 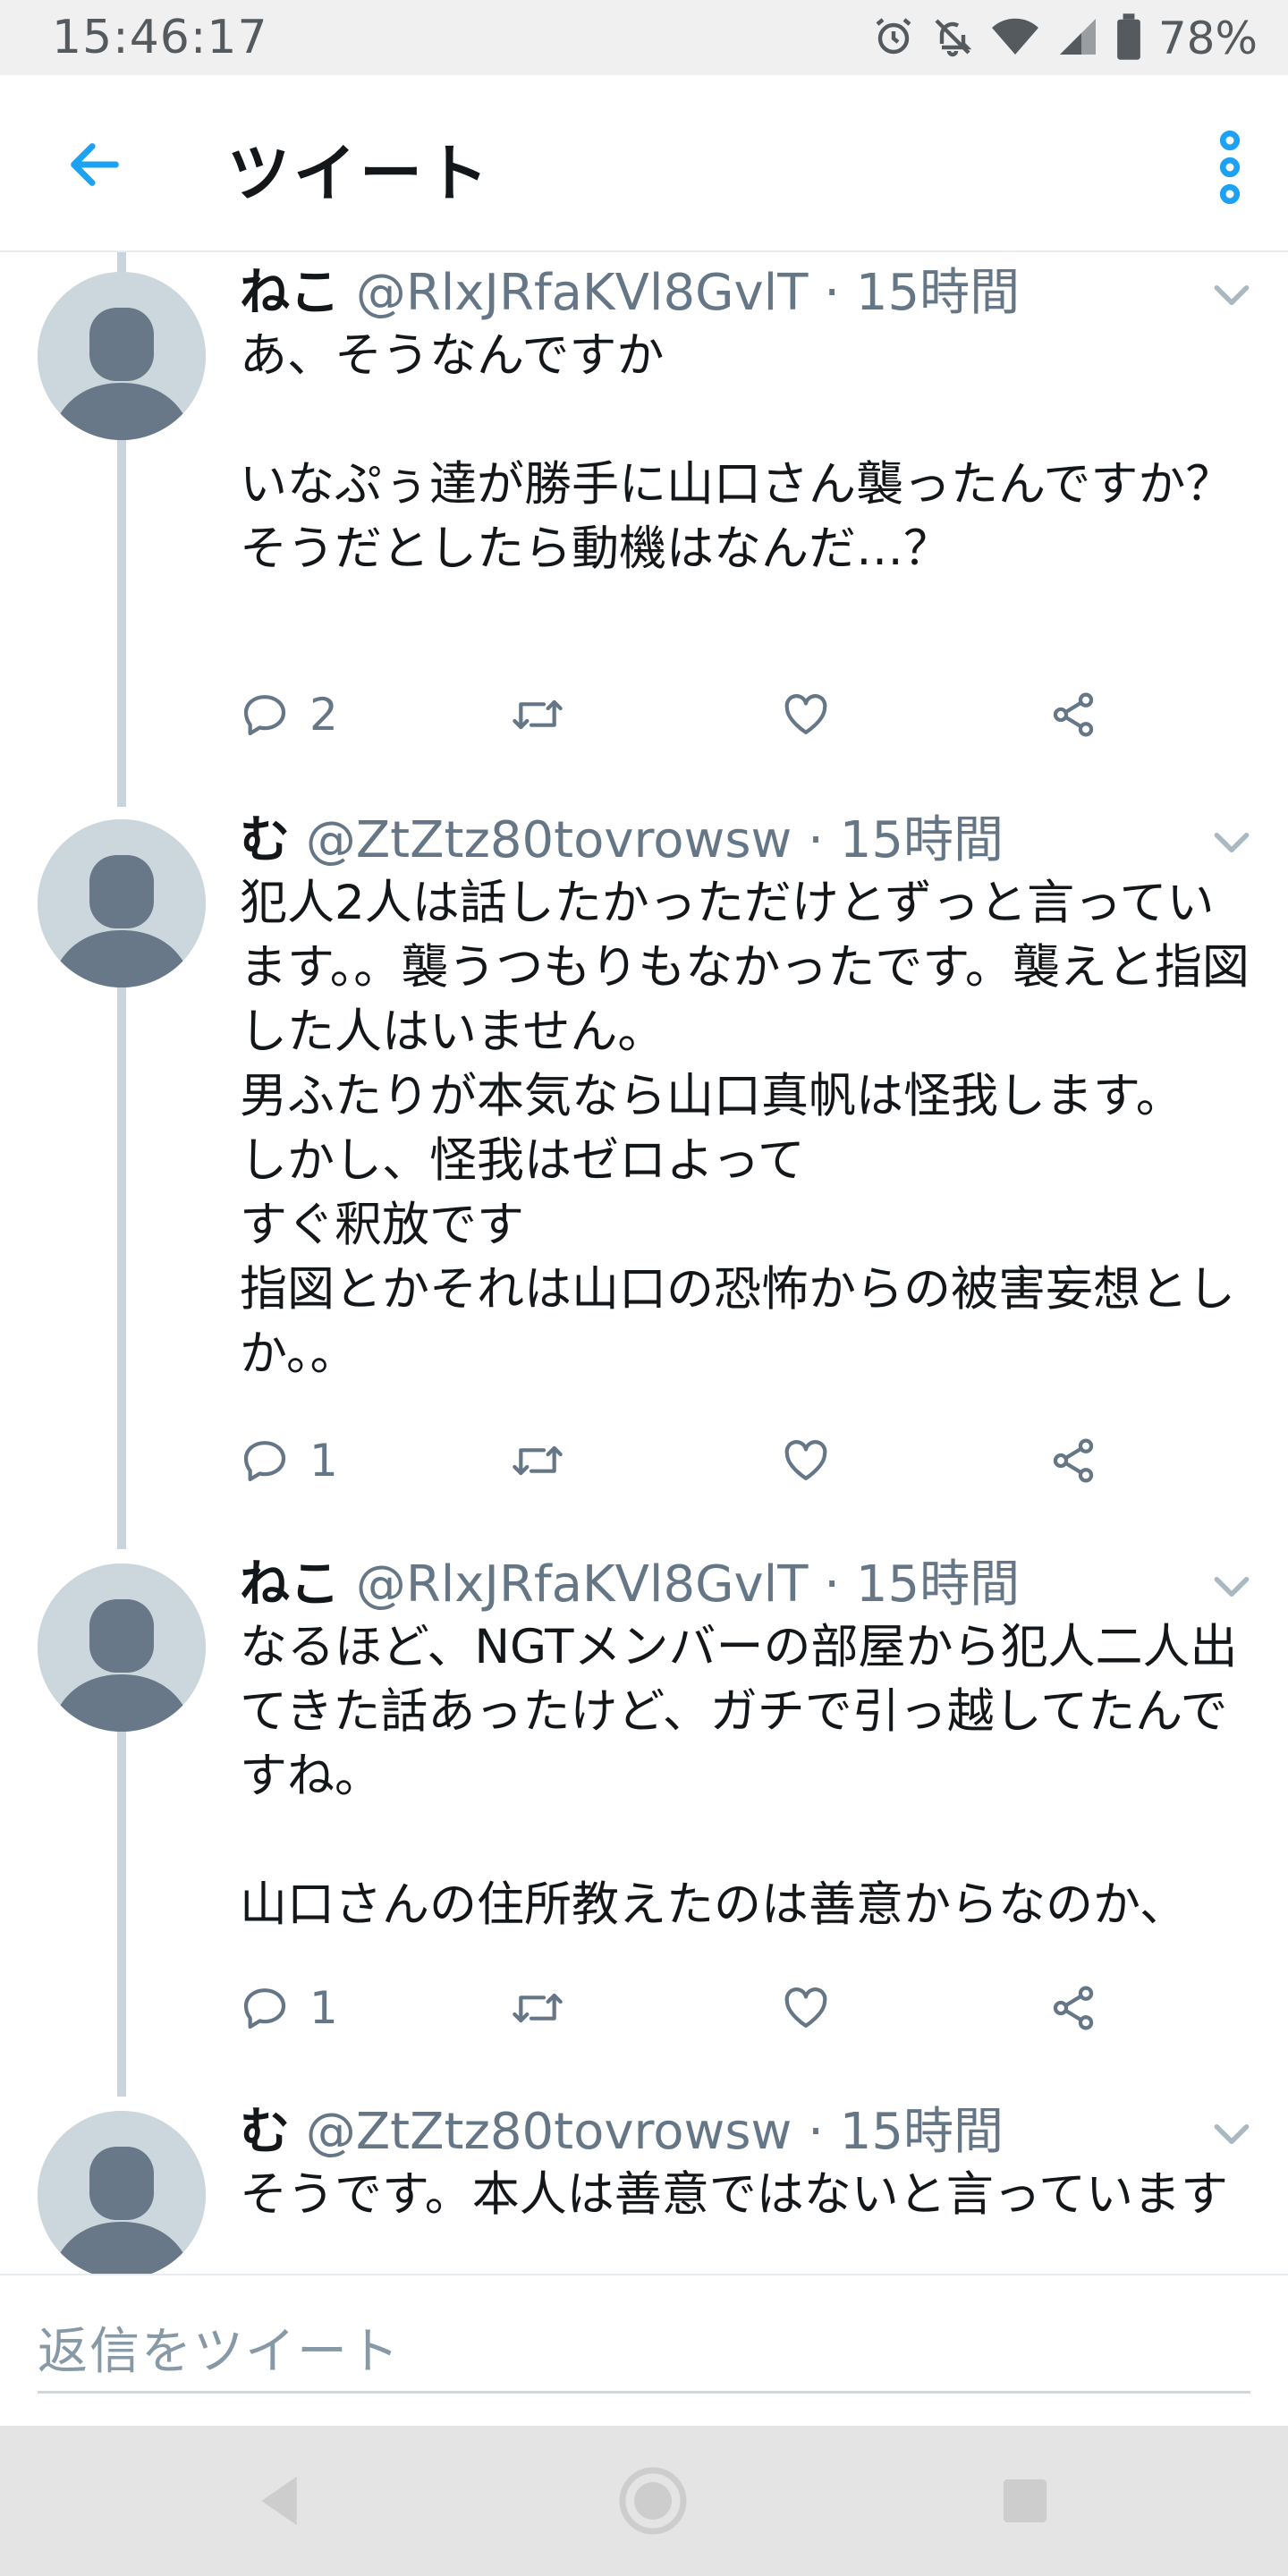 What do you see at coordinates (289, 714) in the screenshot?
I see `reply-button: 2` at bounding box center [289, 714].